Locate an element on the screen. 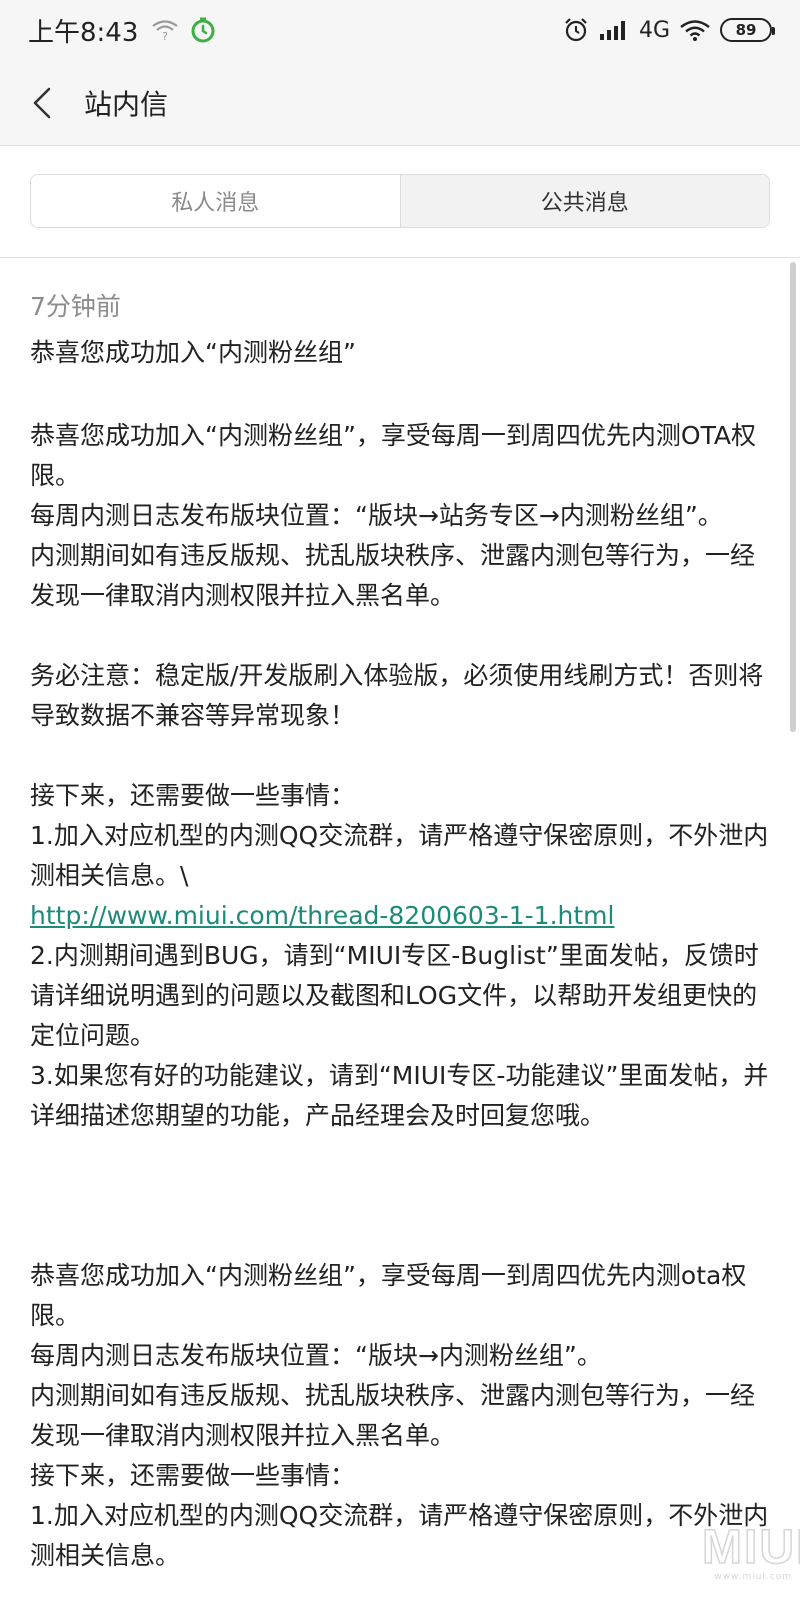 The height and width of the screenshot is (1600, 800). message-time: 7分钟前 is located at coordinates (75, 306).